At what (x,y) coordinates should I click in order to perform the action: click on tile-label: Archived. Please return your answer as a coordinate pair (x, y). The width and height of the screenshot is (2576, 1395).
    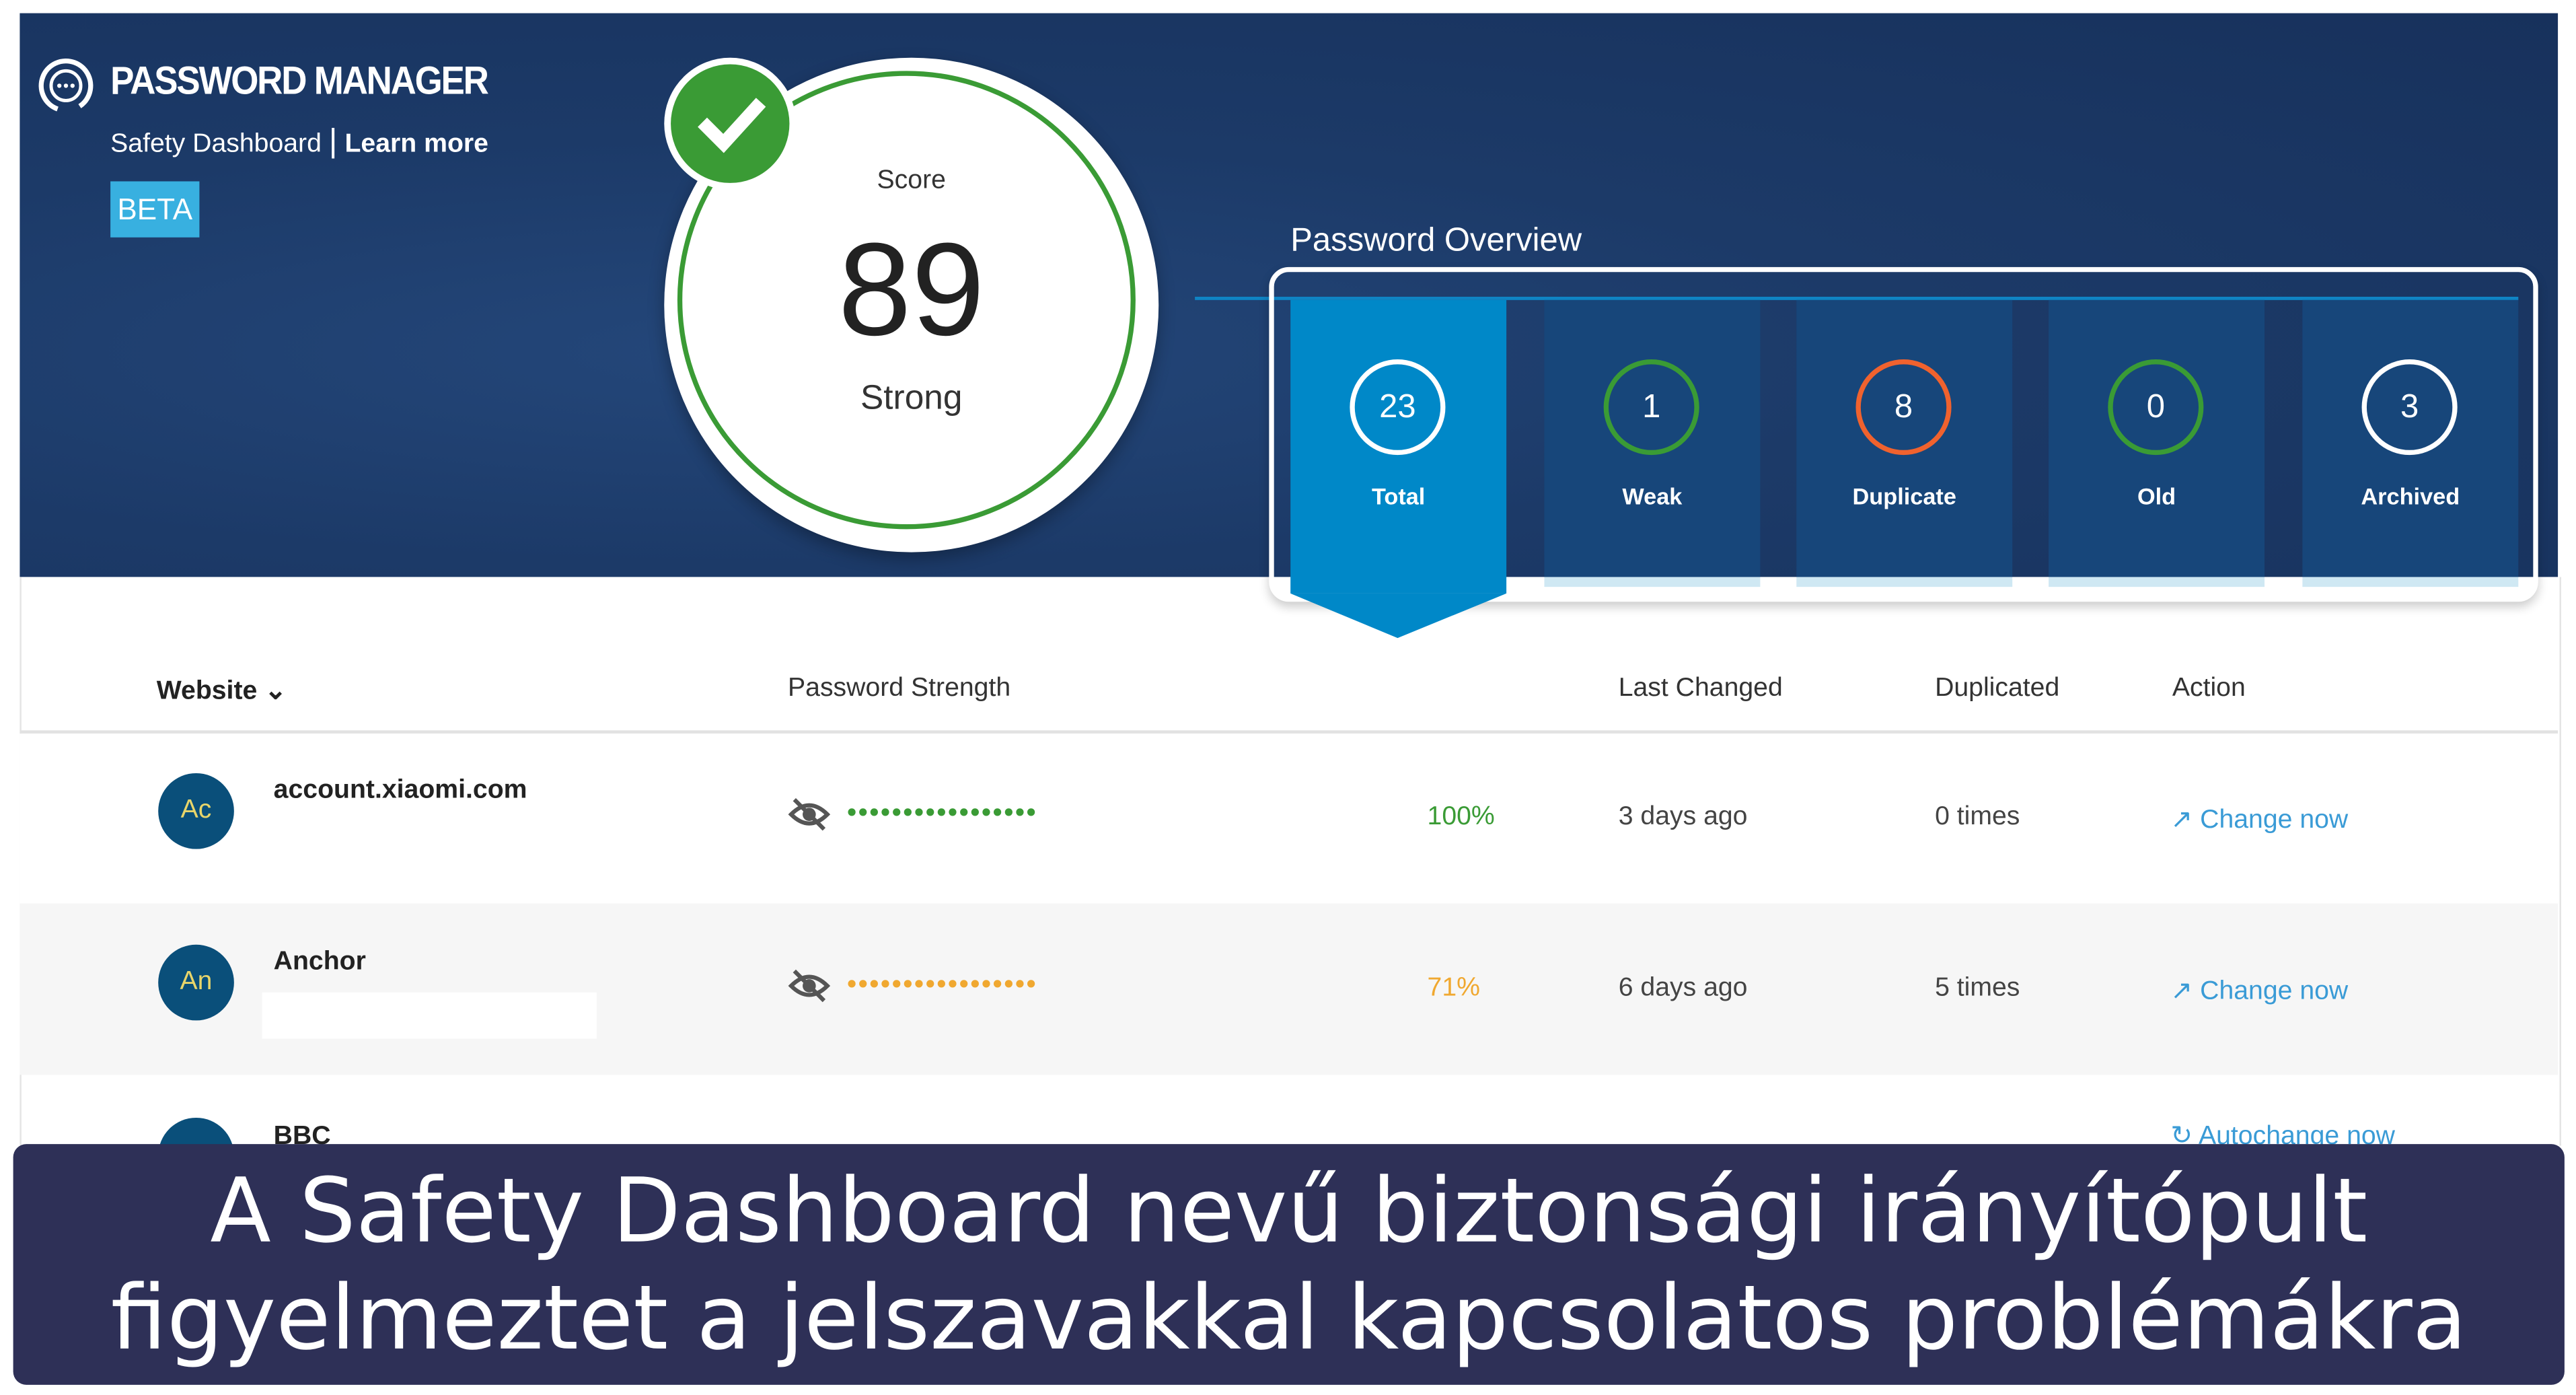
    Looking at the image, I should click on (2410, 495).